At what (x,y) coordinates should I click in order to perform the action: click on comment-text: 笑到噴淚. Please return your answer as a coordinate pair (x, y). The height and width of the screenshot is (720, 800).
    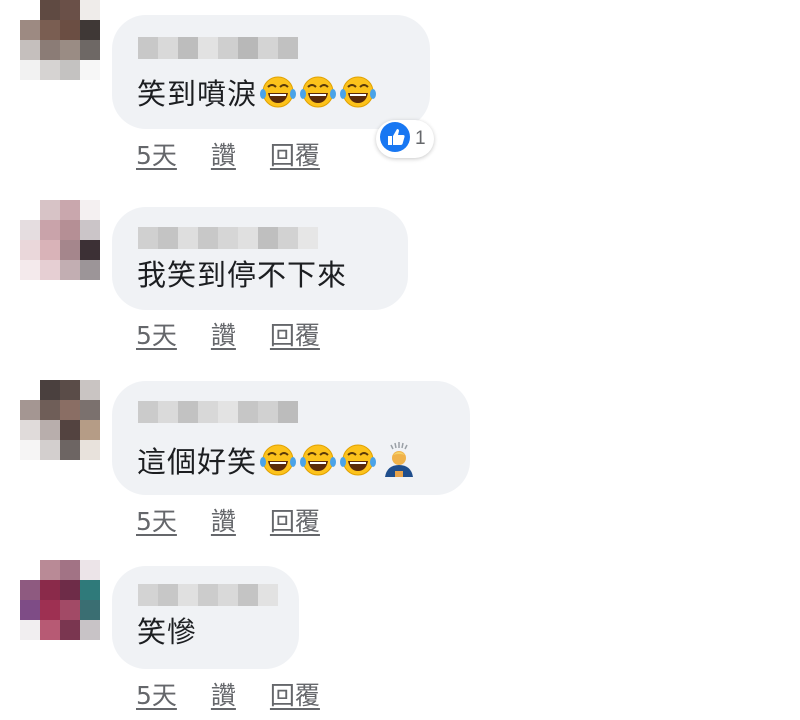
    Looking at the image, I should click on (257, 96).